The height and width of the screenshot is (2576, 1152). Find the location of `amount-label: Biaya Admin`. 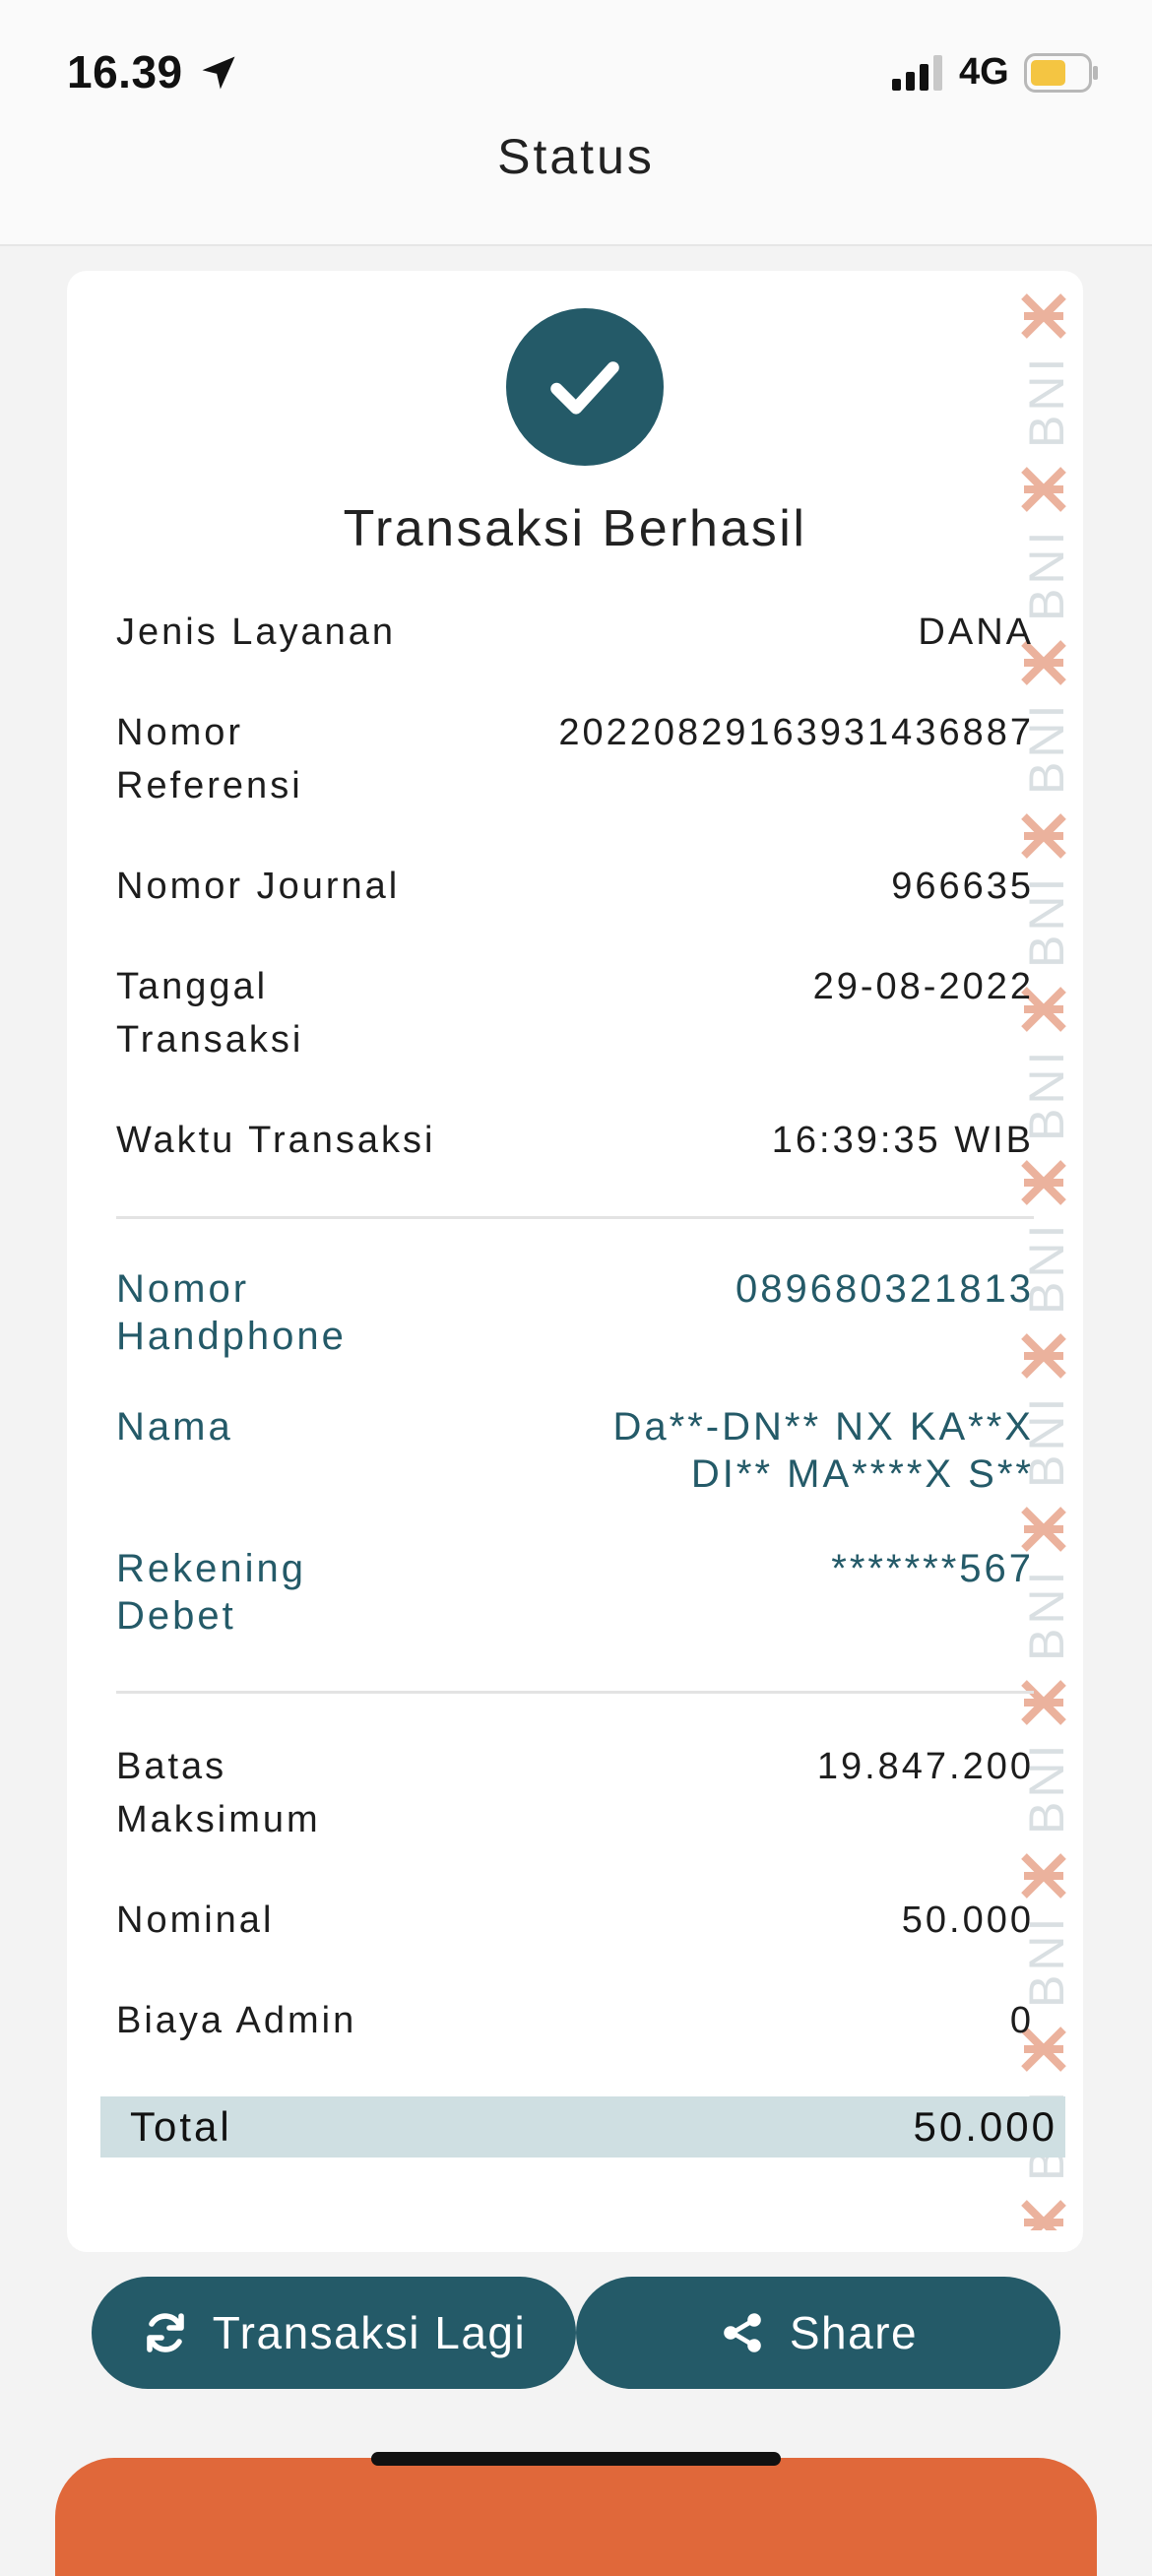

amount-label: Biaya Admin is located at coordinates (236, 2021).